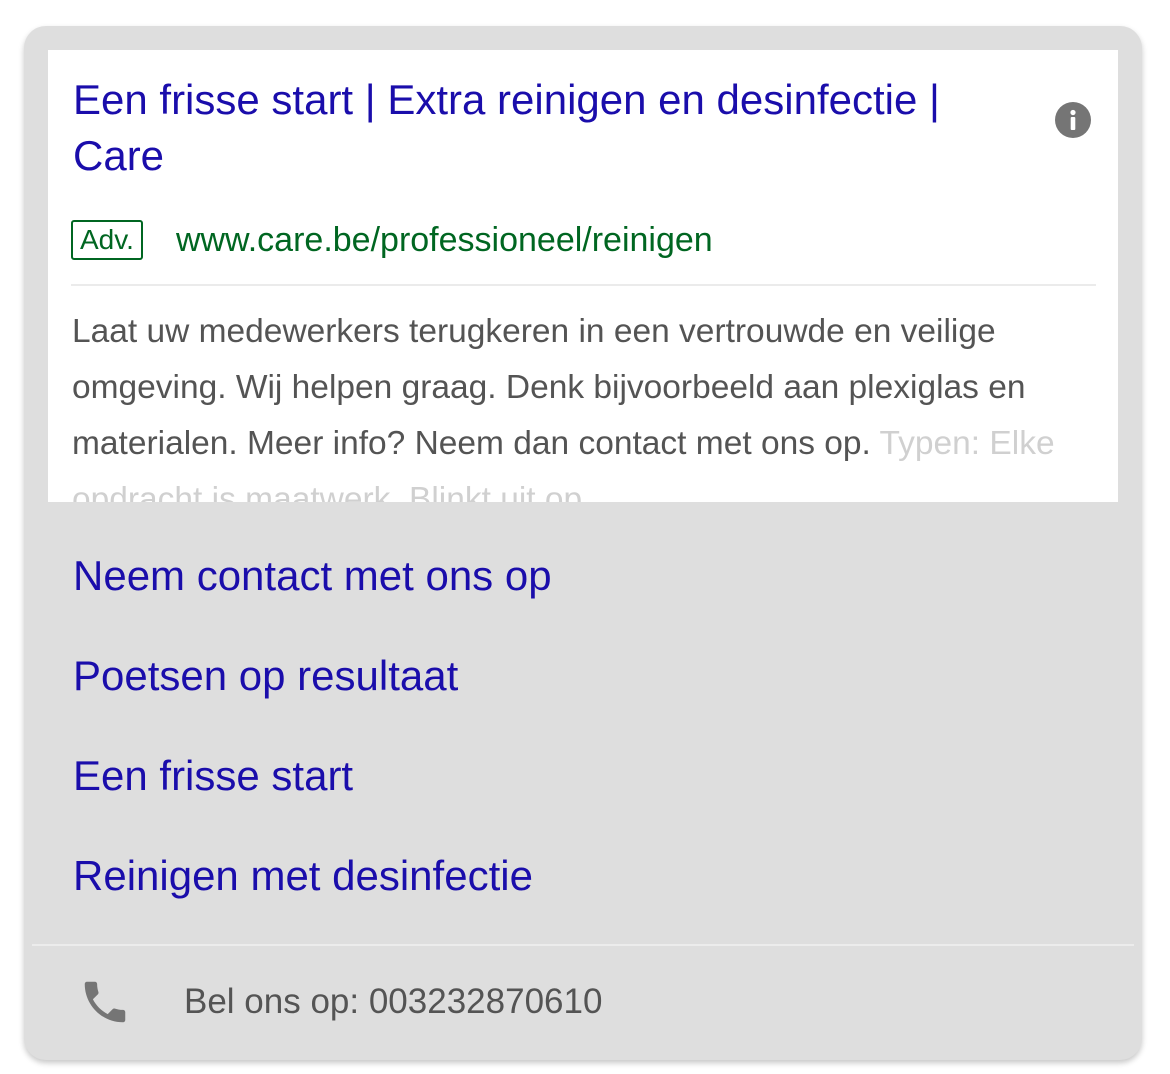 Image resolution: width=1170 pixels, height=1074 pixels. I want to click on ad-url-row: Adv. www.care.be/professioneel/reinigen, so click(392, 240).